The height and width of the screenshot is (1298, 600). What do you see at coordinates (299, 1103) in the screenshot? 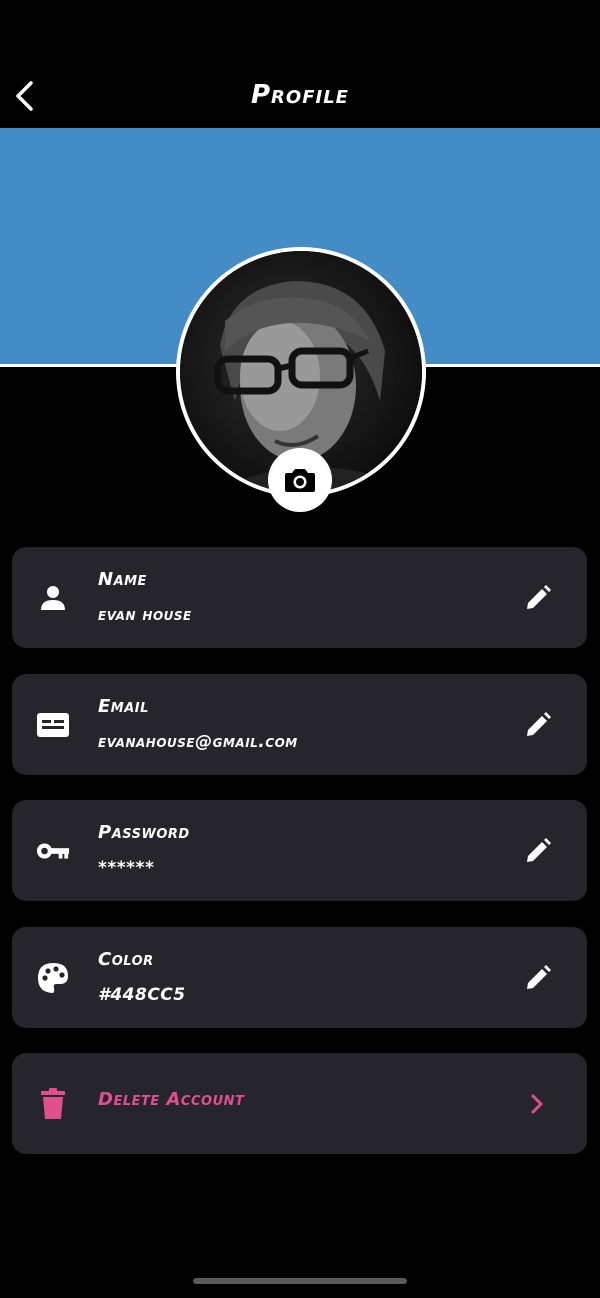
I see `delete-account-button: Delete Account` at bounding box center [299, 1103].